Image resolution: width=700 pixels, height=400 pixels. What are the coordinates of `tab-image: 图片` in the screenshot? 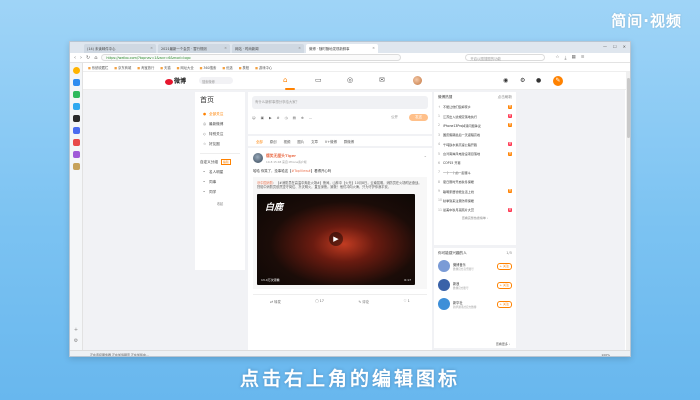 It's located at (300, 141).